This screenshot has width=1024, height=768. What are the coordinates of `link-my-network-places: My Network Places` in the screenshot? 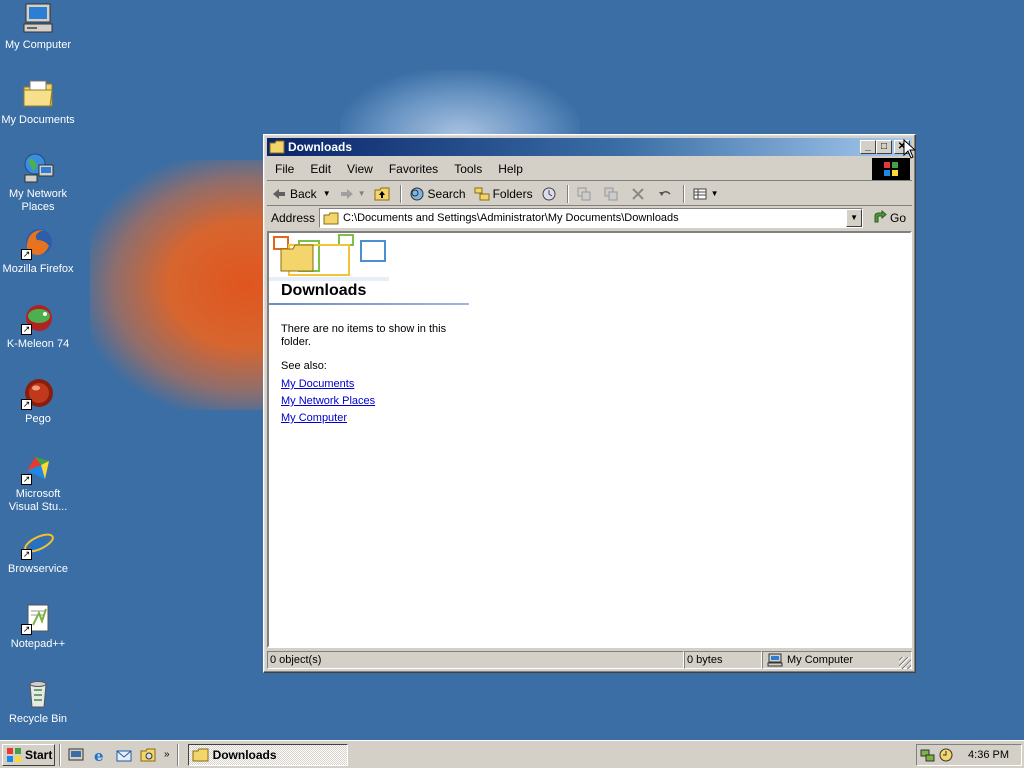 It's located at (328, 401).